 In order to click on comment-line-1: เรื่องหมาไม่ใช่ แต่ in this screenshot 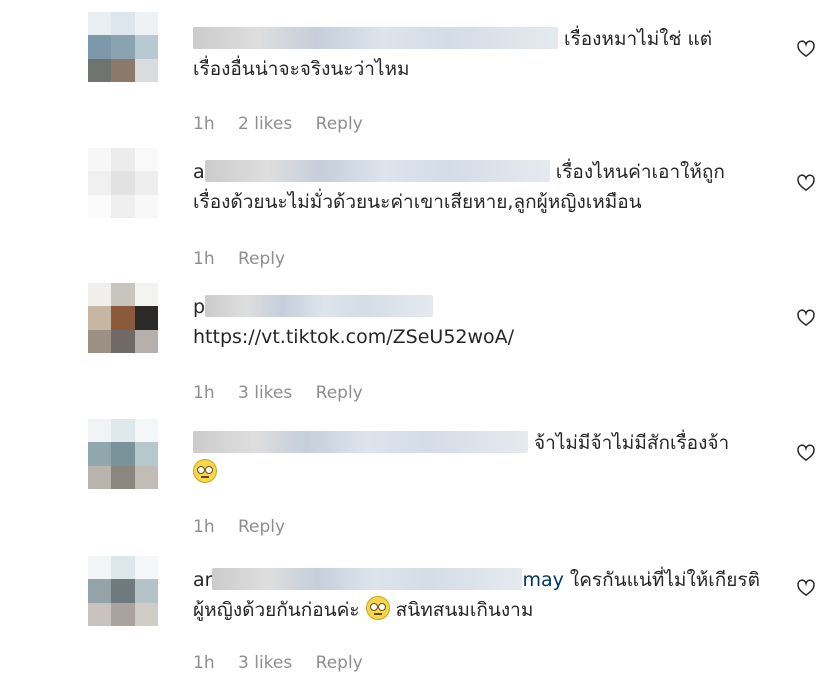, I will do `click(638, 39)`.